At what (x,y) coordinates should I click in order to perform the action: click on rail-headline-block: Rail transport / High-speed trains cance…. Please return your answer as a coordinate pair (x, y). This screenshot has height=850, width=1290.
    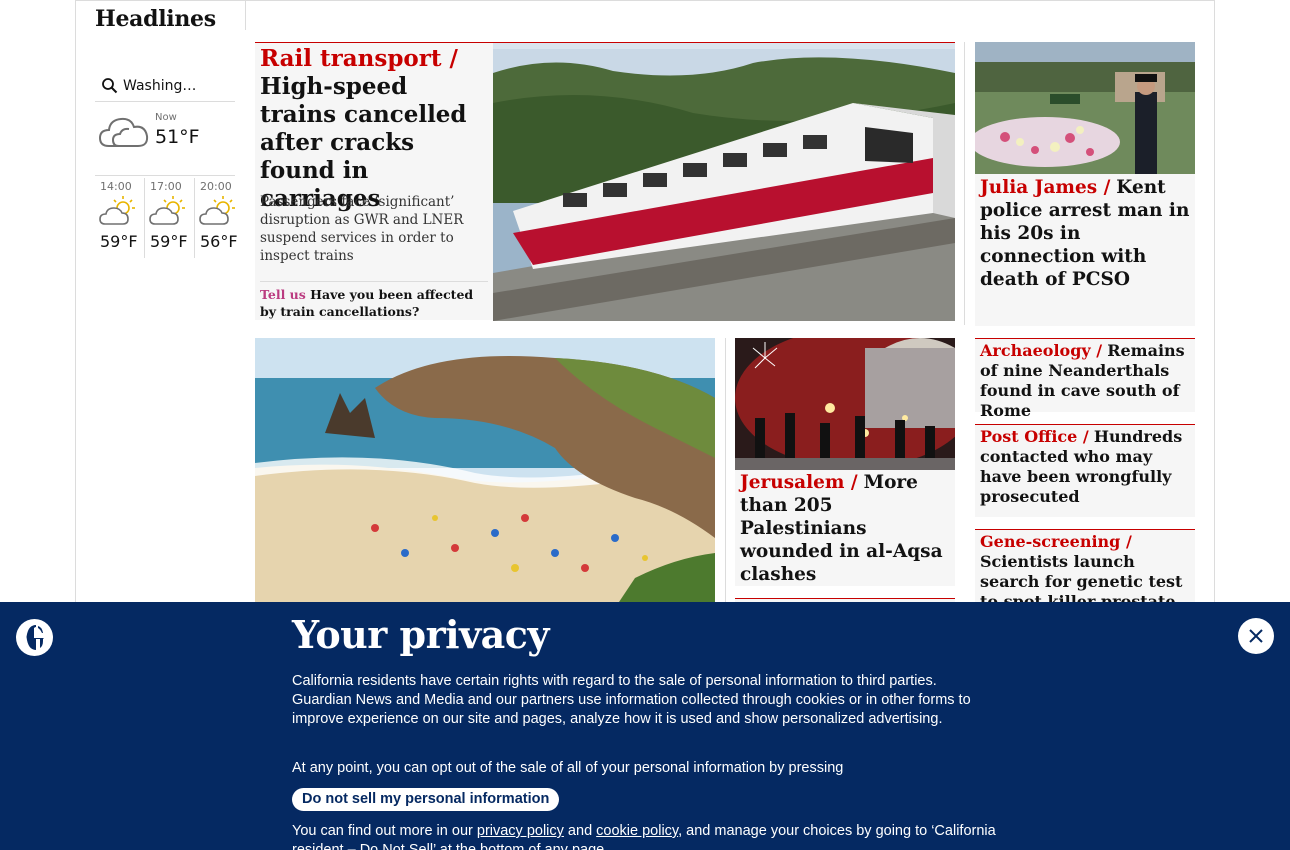
    Looking at the image, I should click on (374, 129).